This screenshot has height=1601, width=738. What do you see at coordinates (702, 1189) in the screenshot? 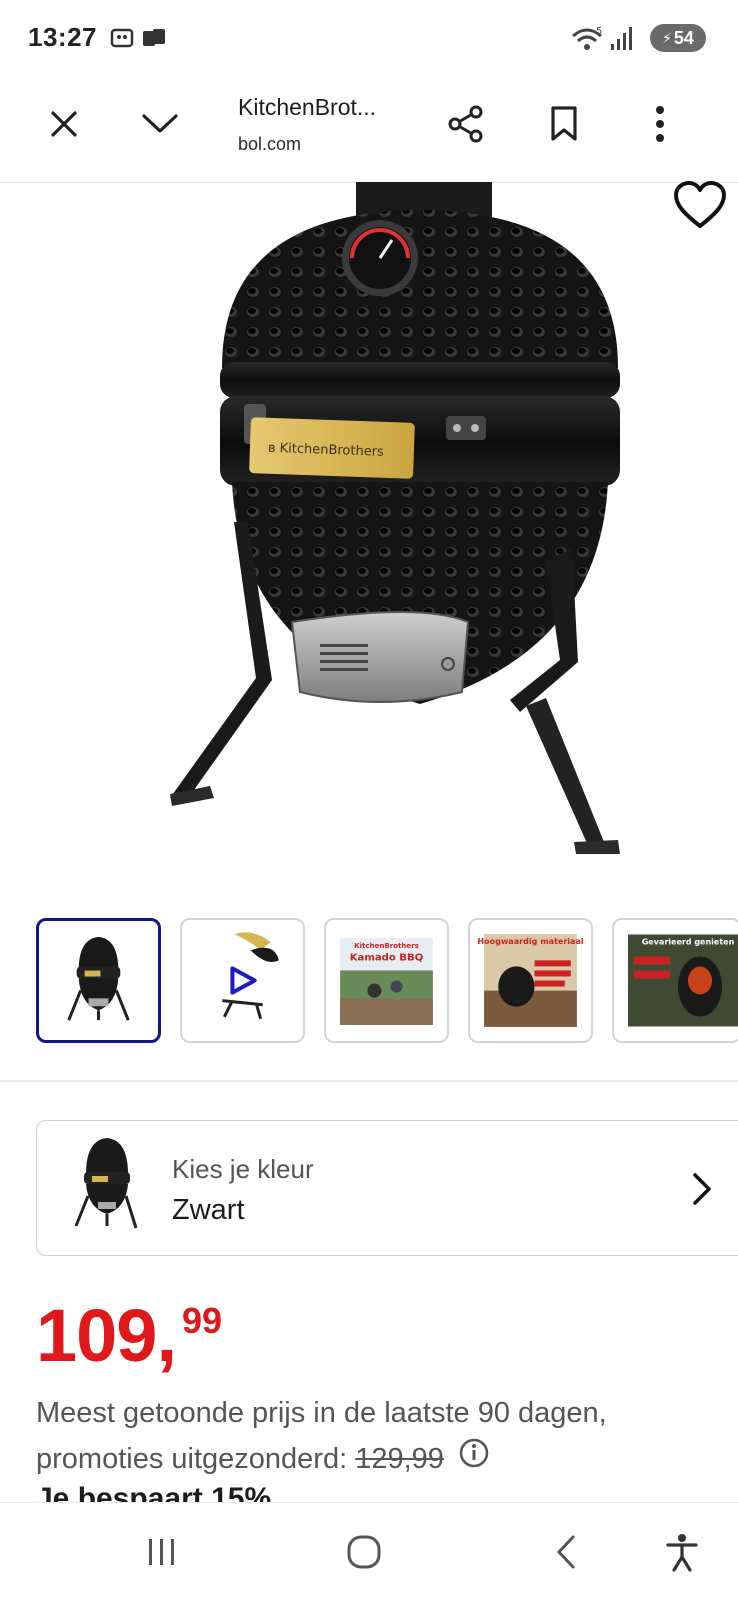
I see `chevron-right-icon` at bounding box center [702, 1189].